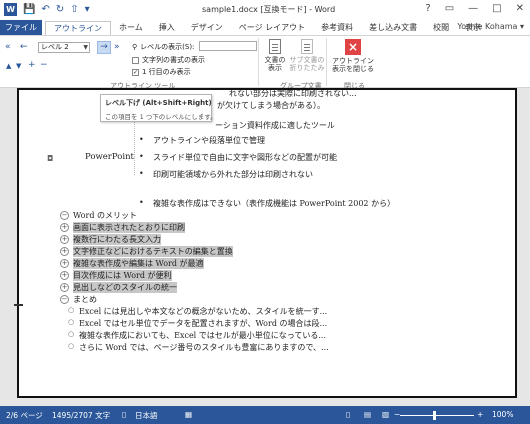  What do you see at coordinates (326, 62) in the screenshot?
I see `group-divider` at bounding box center [326, 62].